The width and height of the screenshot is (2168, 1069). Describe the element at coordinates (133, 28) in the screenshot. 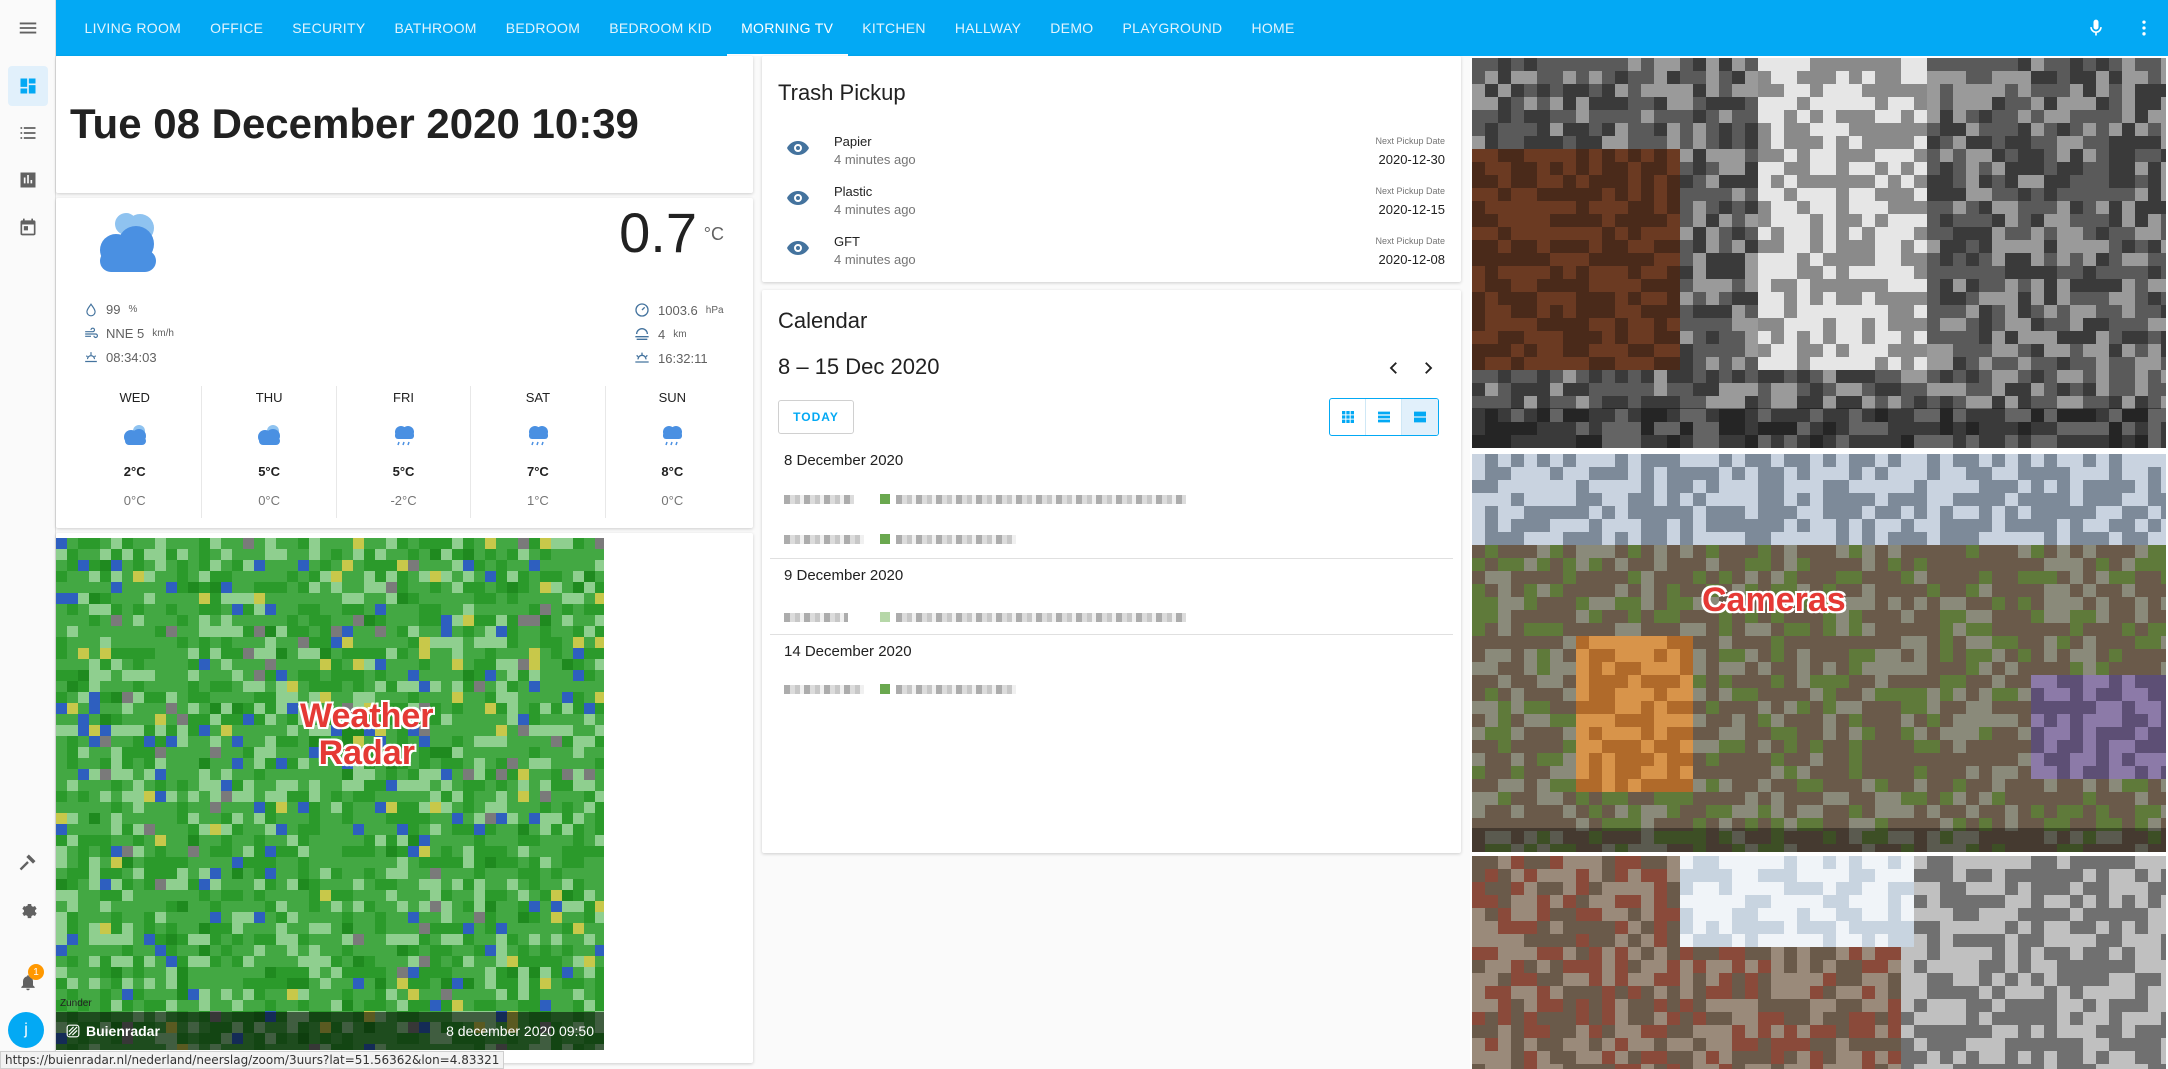

I see `tab-living-room: LIVING ROOM` at that location.